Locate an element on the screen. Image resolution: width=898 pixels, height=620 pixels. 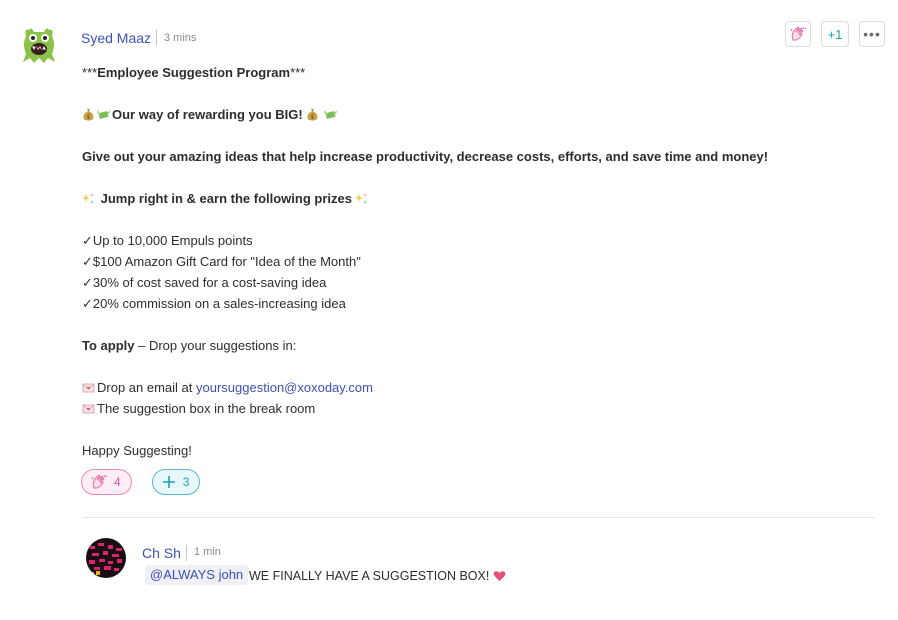
prize-text: 30% of cost saved for a cost-saving idea is located at coordinates (209, 282).